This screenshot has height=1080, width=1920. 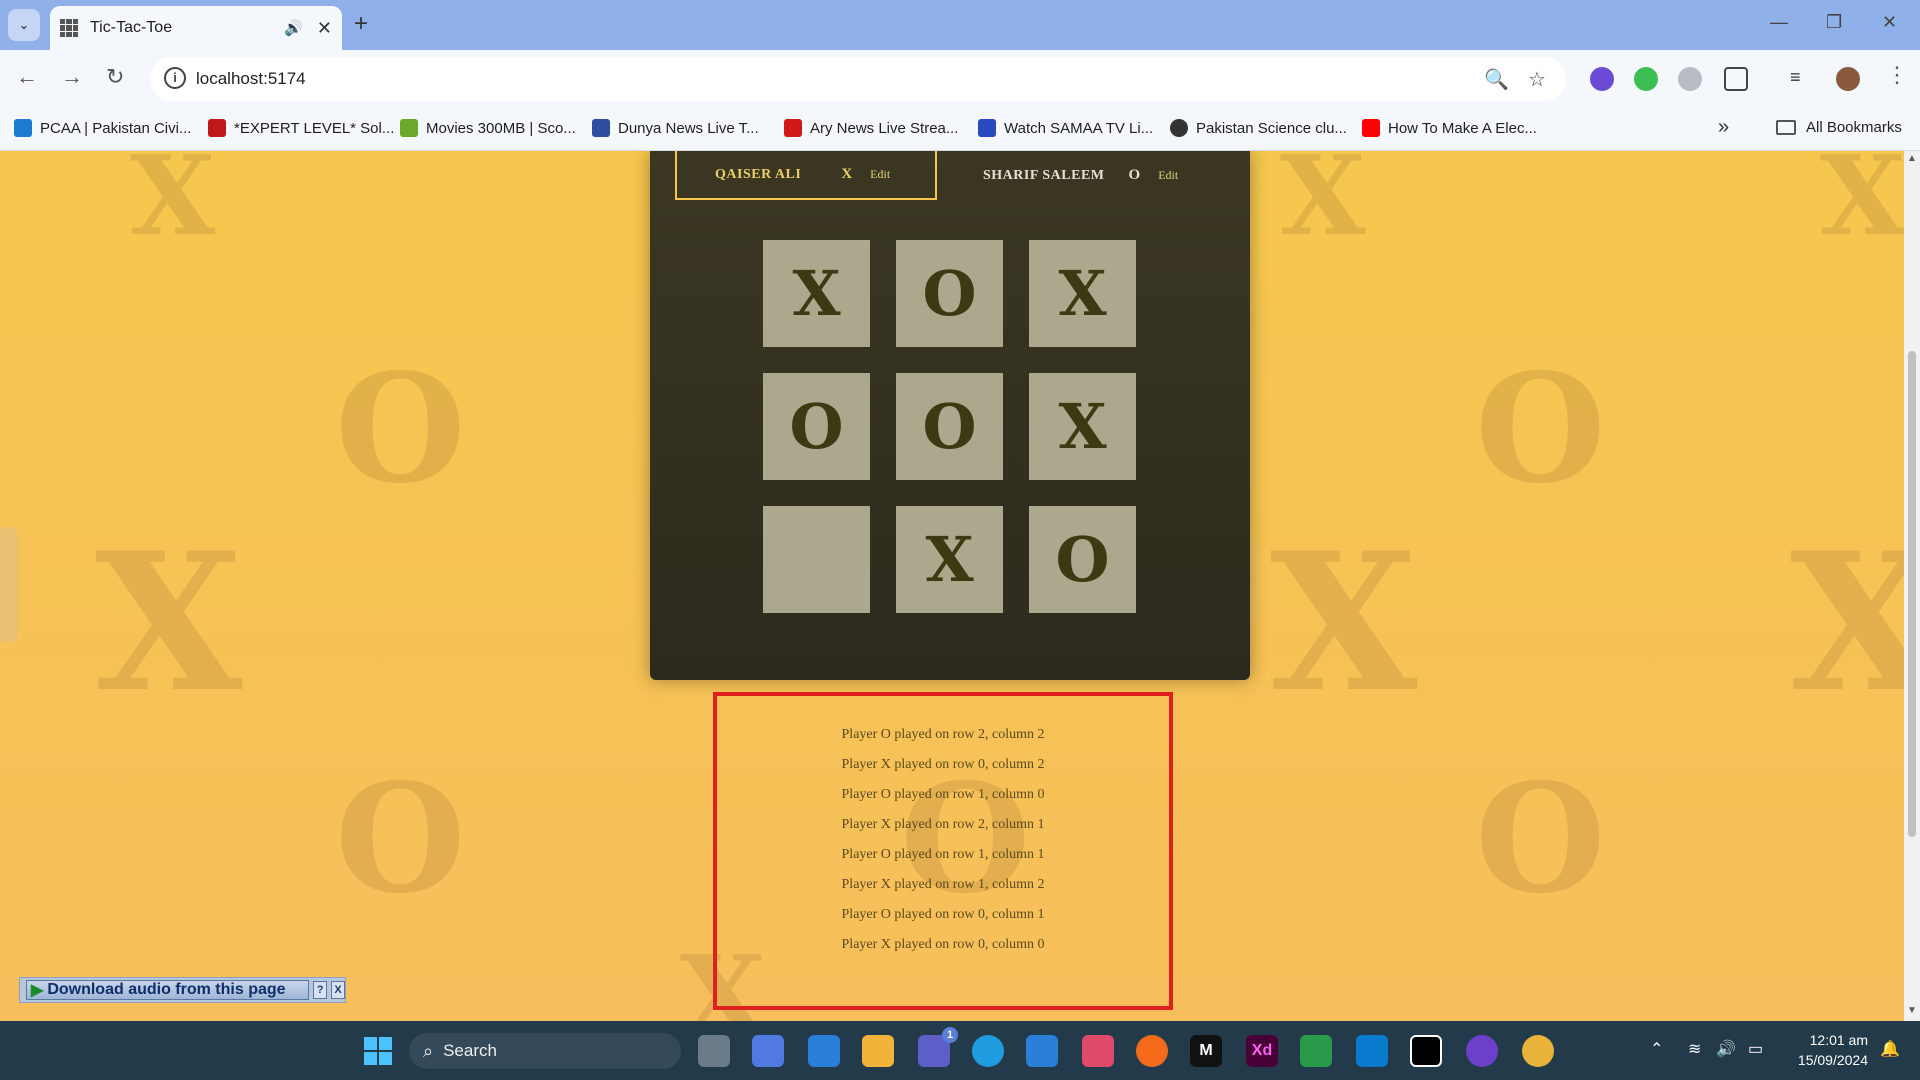 I want to click on close-bar-button: X, so click(x=338, y=990).